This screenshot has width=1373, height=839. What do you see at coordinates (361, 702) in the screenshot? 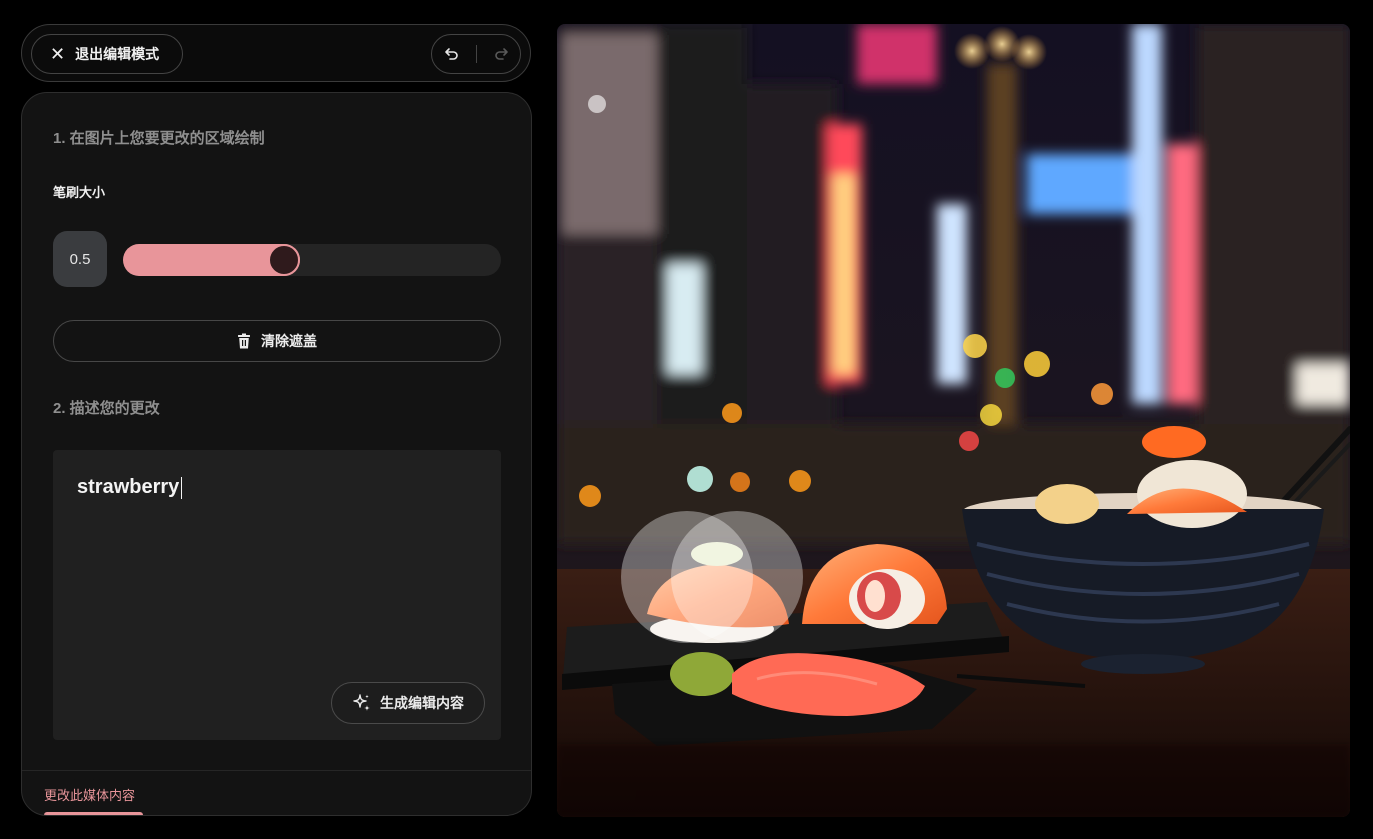
I see `sparkle-icon` at bounding box center [361, 702].